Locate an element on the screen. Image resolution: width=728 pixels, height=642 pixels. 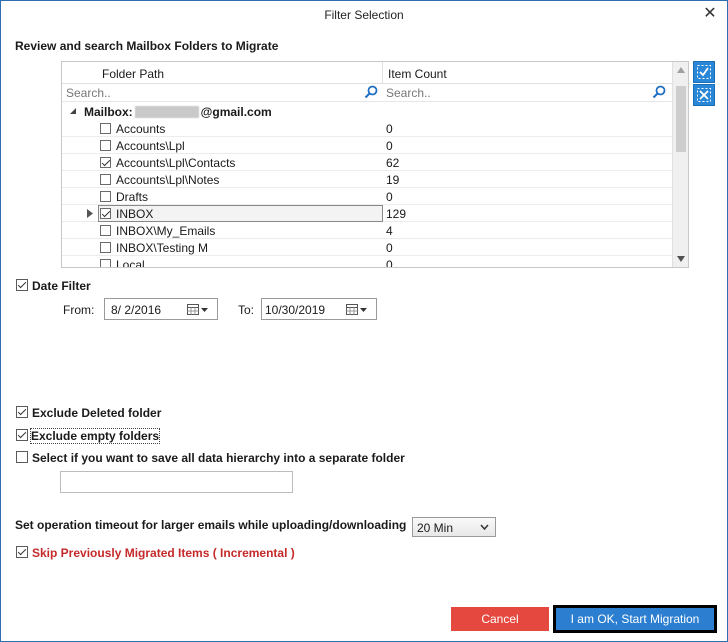
check-all-icon is located at coordinates (704, 72).